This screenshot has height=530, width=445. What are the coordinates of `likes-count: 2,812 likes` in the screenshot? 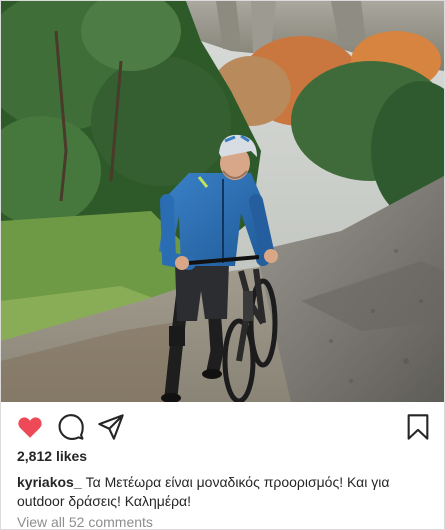 It's located at (52, 456).